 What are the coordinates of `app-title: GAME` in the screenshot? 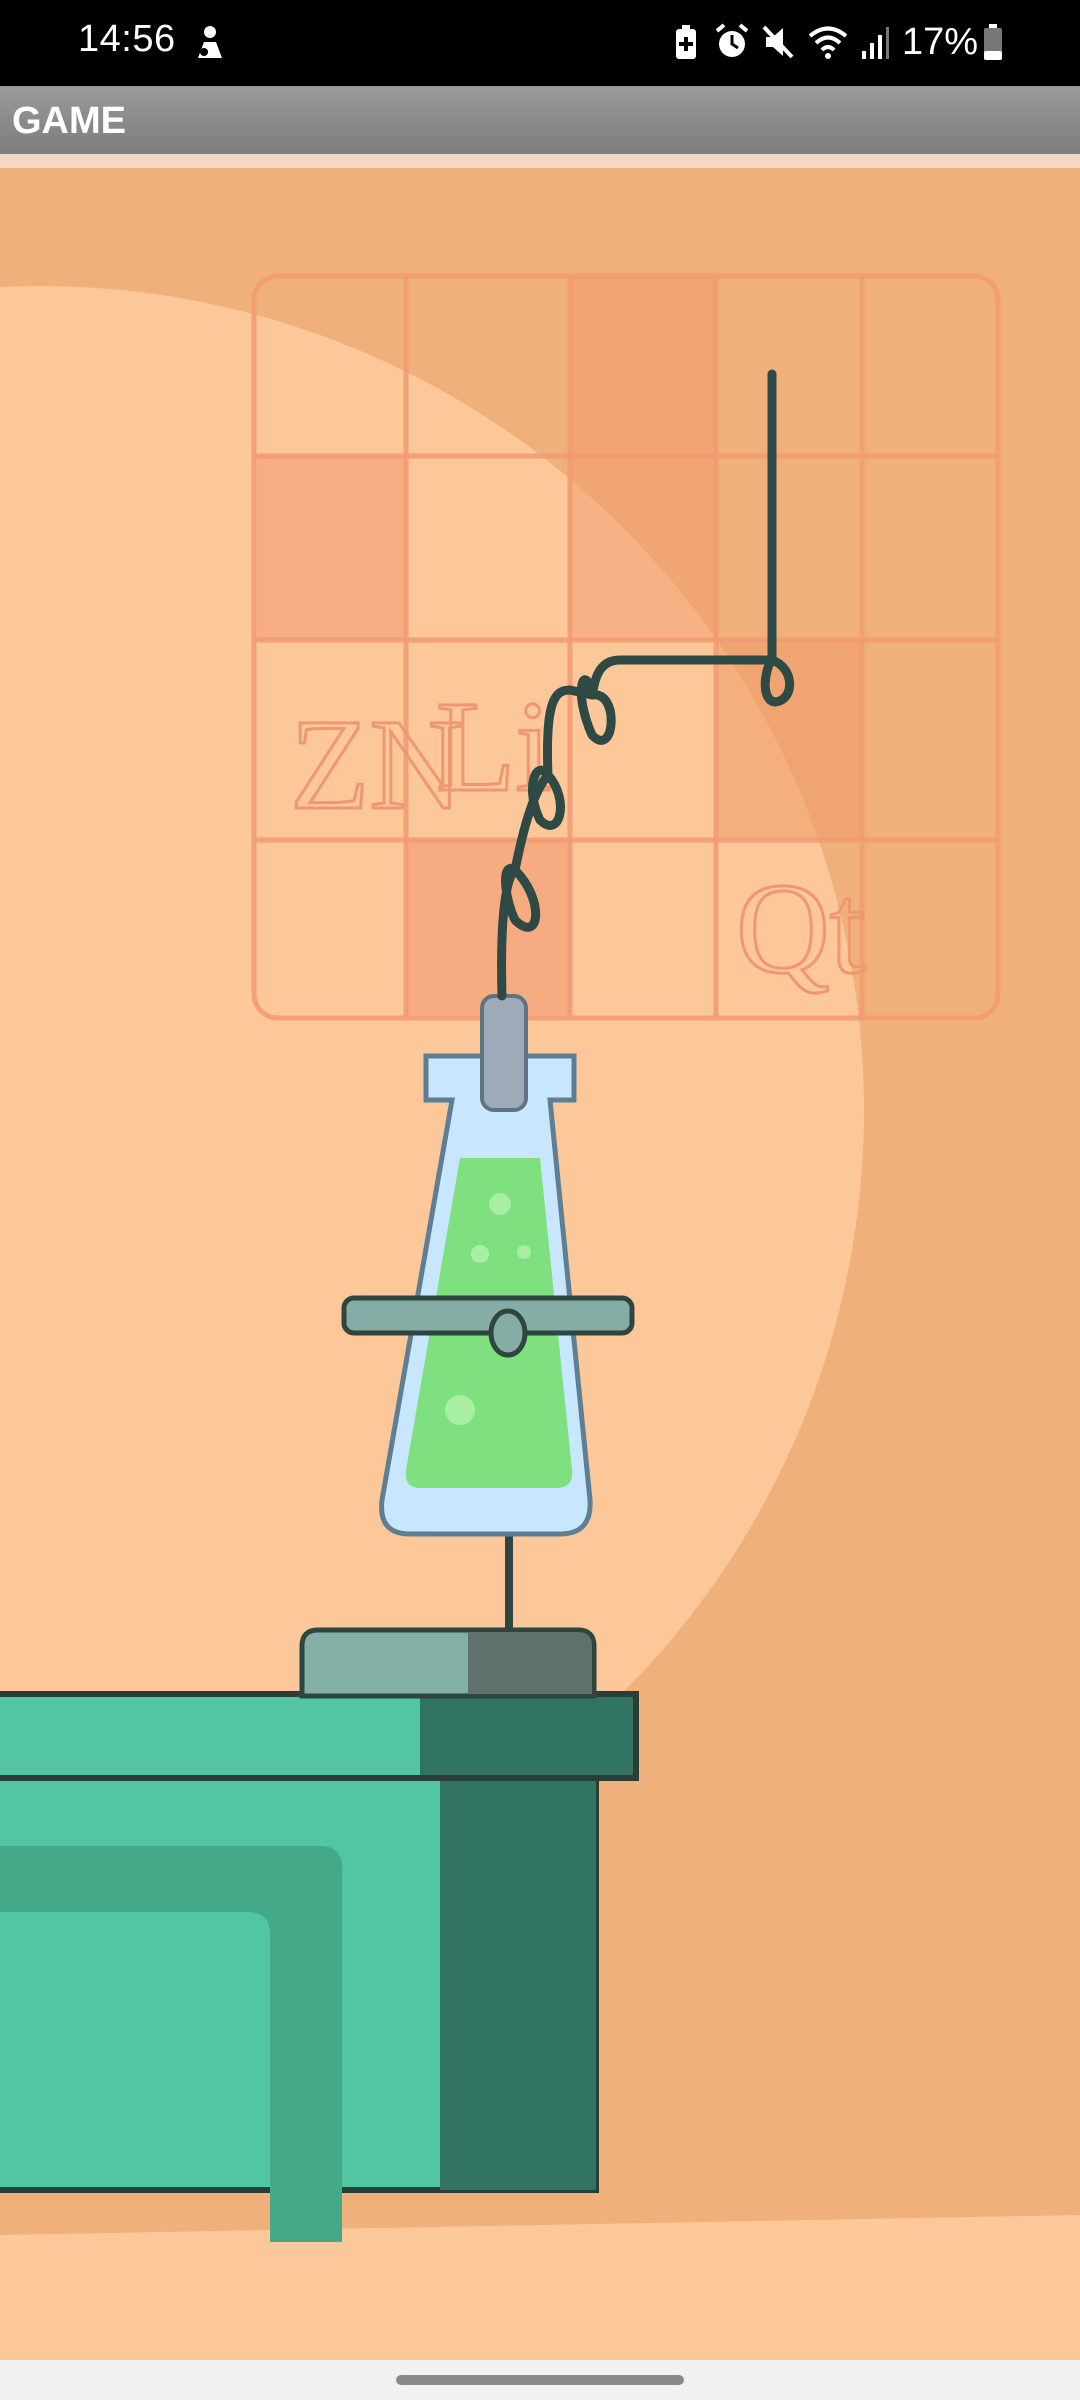 It's located at (69, 121).